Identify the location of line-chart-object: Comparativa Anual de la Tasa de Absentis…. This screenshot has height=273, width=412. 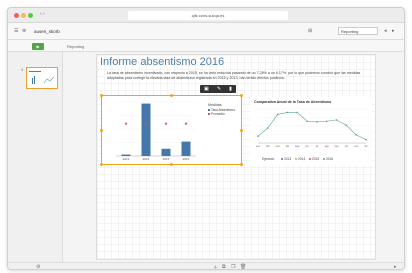
(311, 131).